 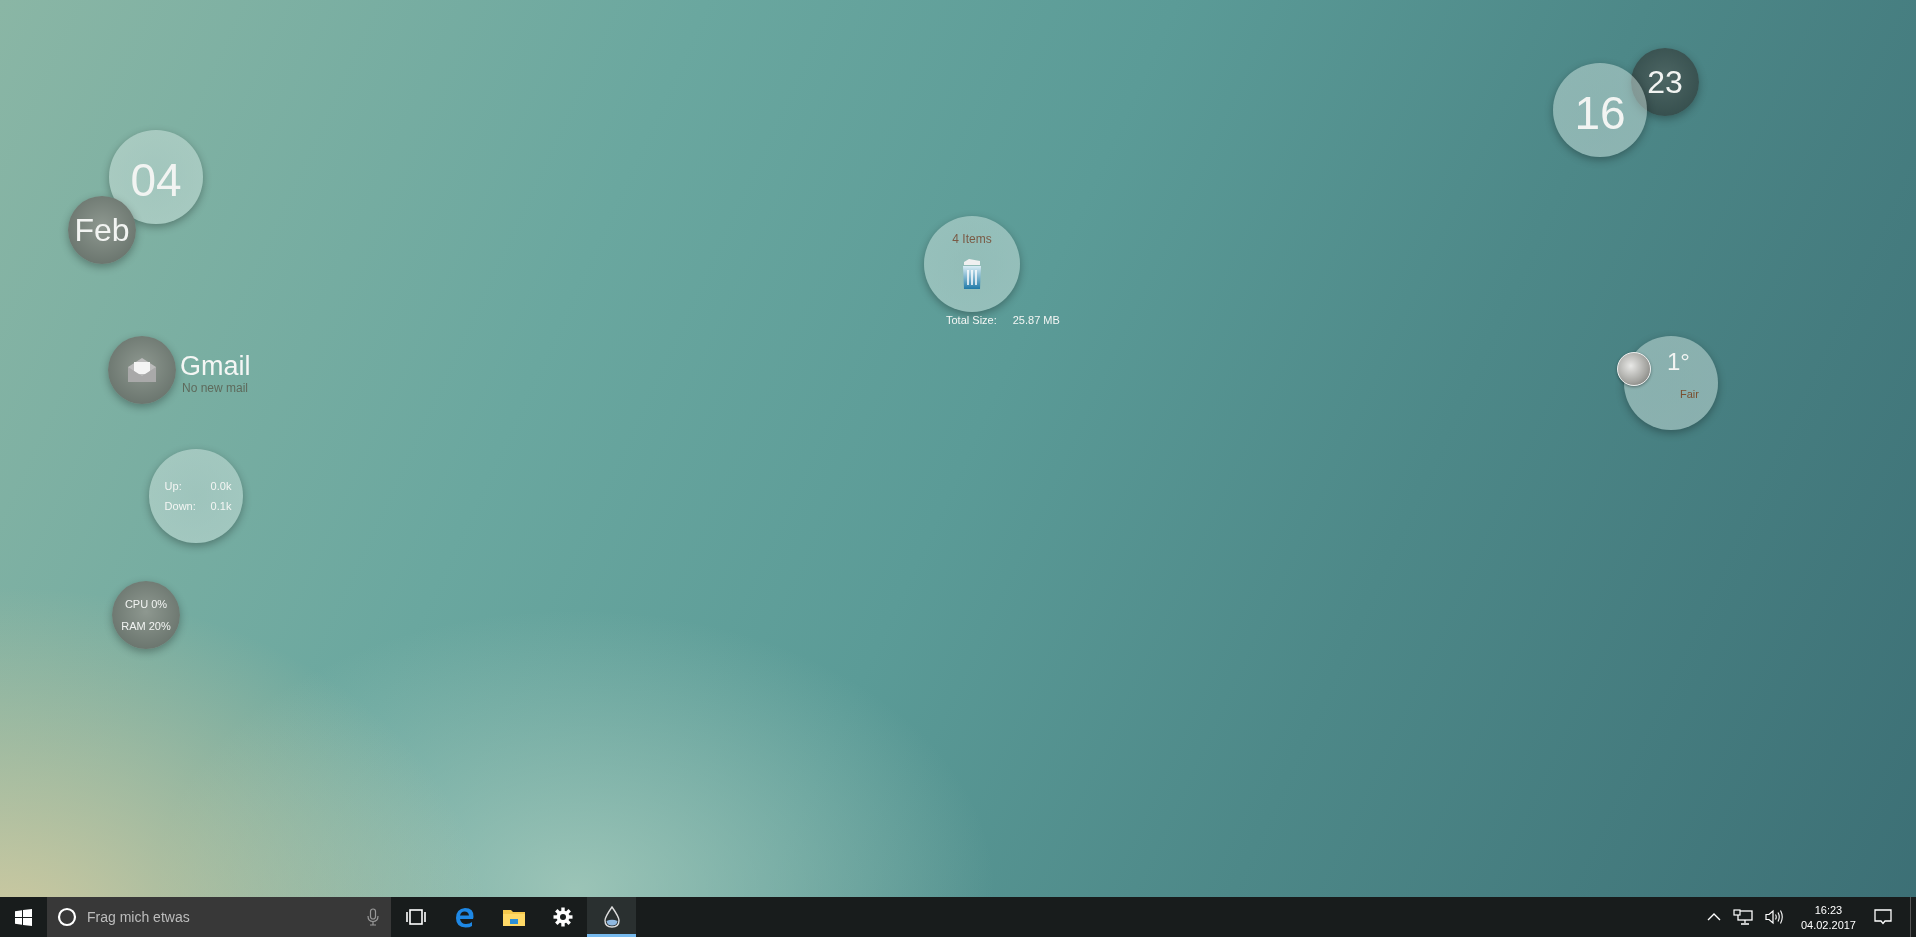 What do you see at coordinates (562, 917) in the screenshot?
I see `settings-icon` at bounding box center [562, 917].